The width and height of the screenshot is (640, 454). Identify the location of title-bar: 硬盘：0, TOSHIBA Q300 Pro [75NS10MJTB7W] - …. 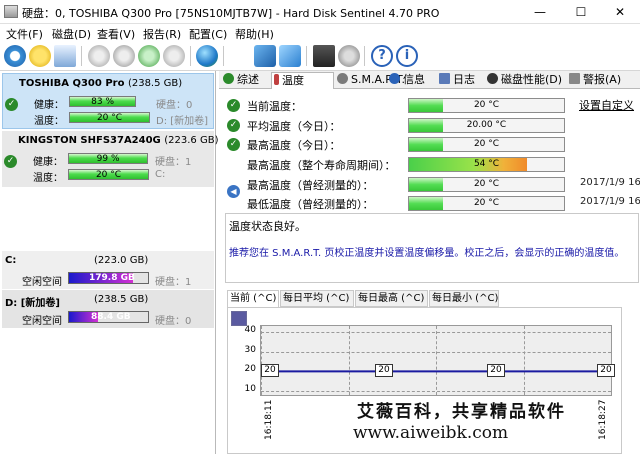
(320, 12).